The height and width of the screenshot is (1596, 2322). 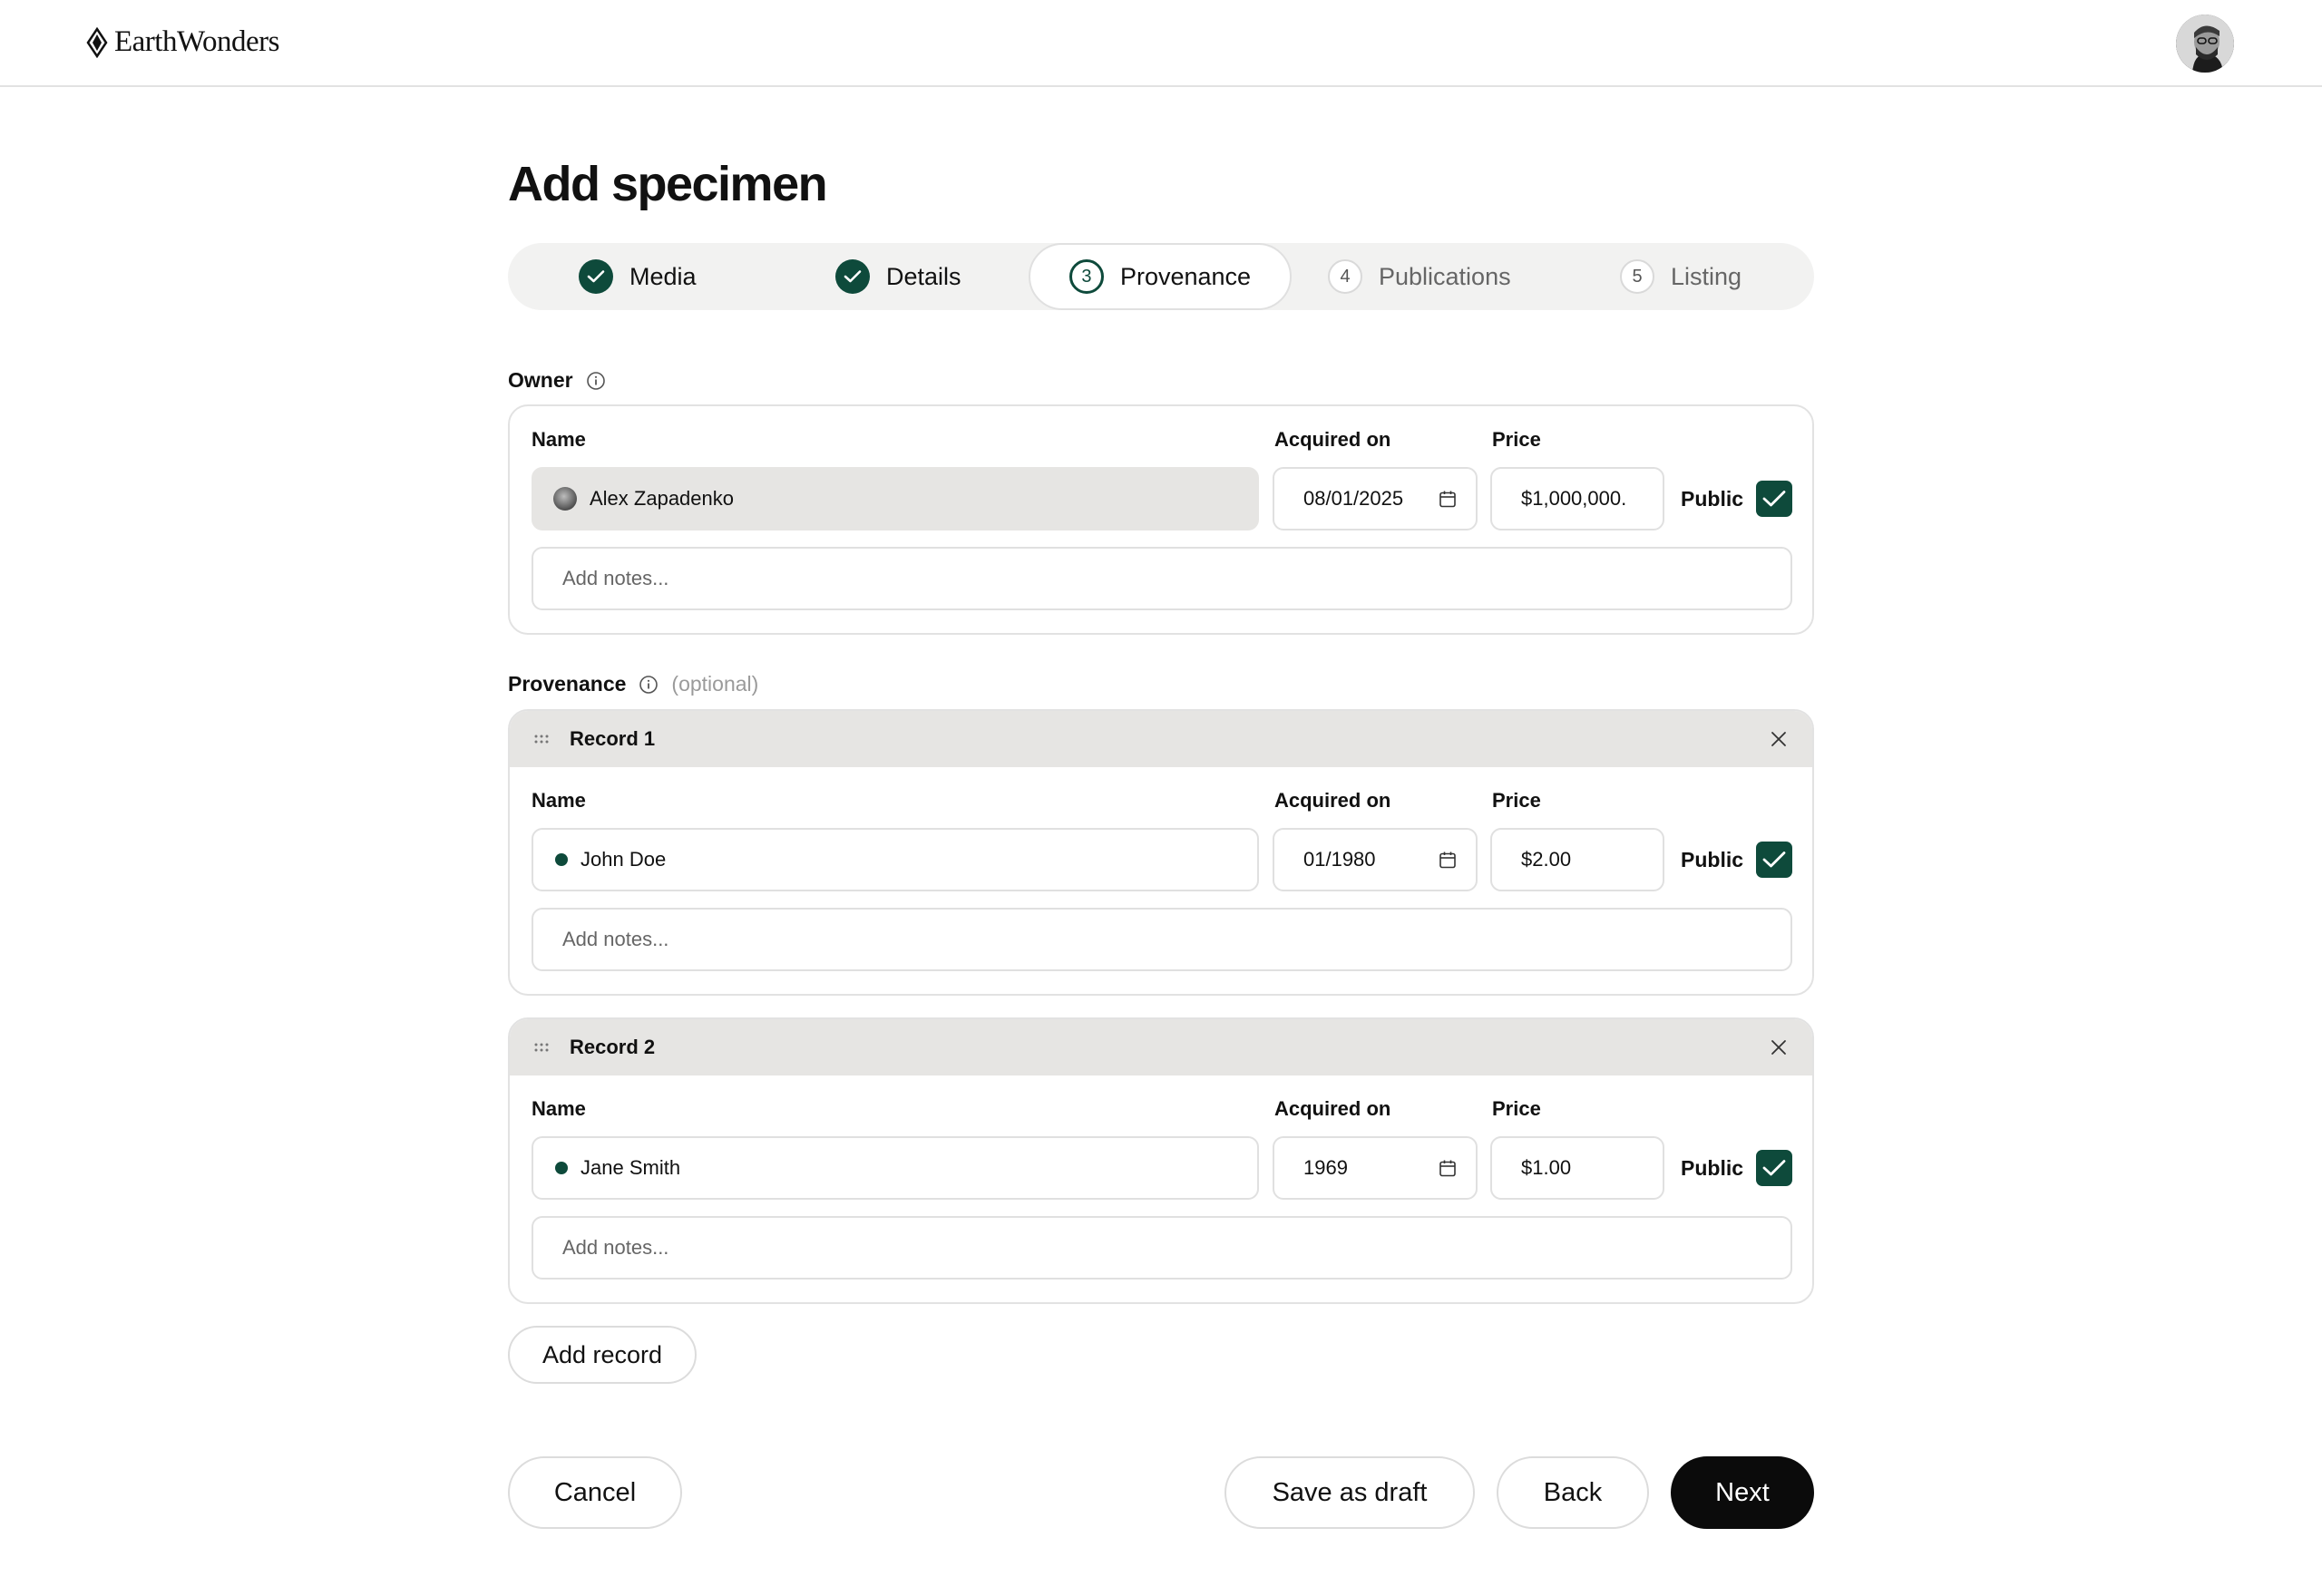 I want to click on step-number: 5, so click(x=1637, y=276).